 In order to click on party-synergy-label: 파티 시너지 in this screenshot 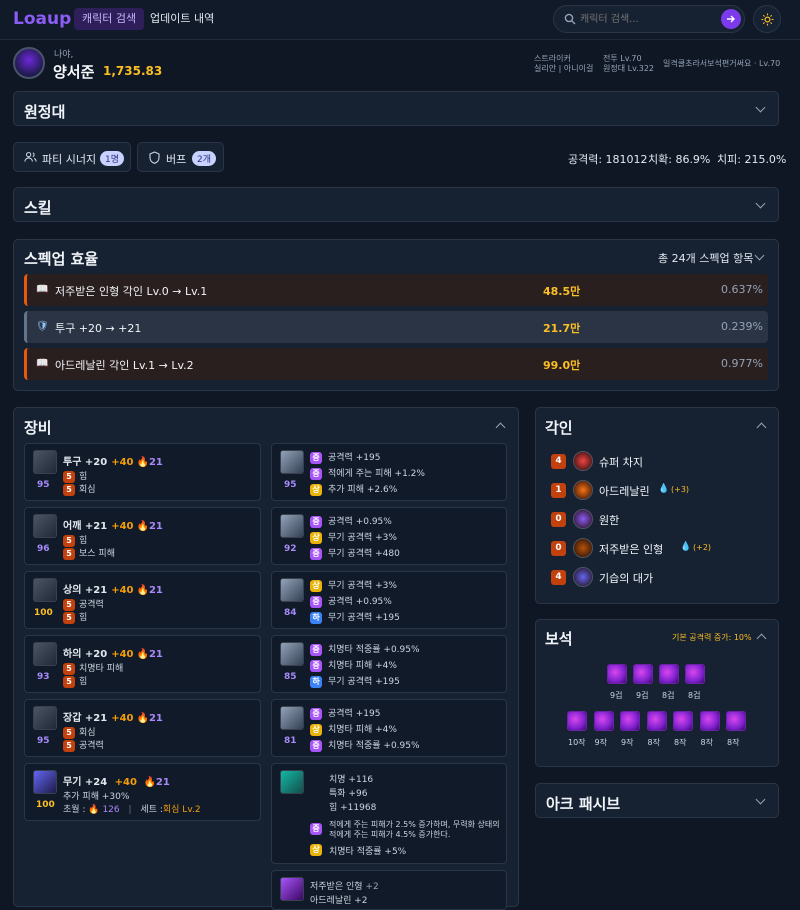, I will do `click(69, 159)`.